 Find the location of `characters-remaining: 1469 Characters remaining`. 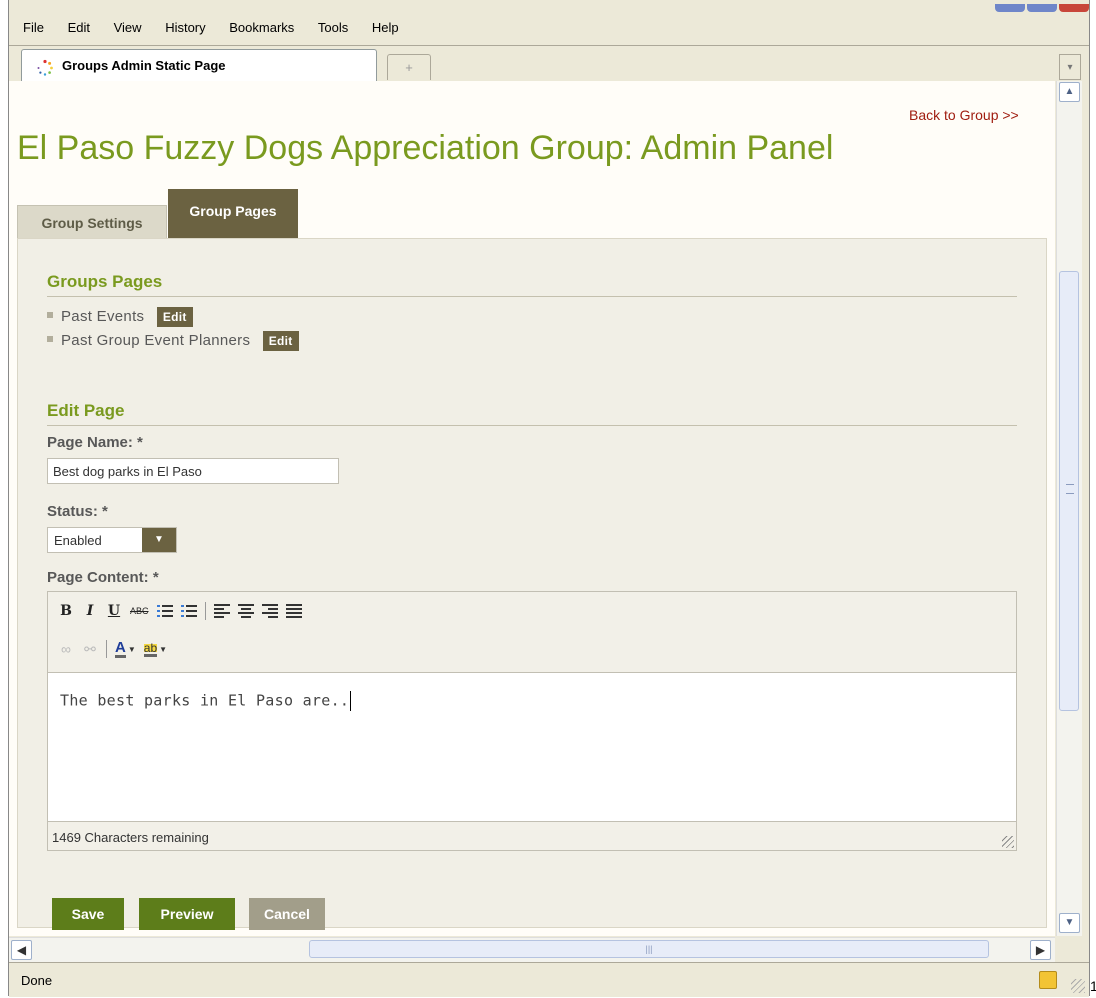

characters-remaining: 1469 Characters remaining is located at coordinates (130, 837).